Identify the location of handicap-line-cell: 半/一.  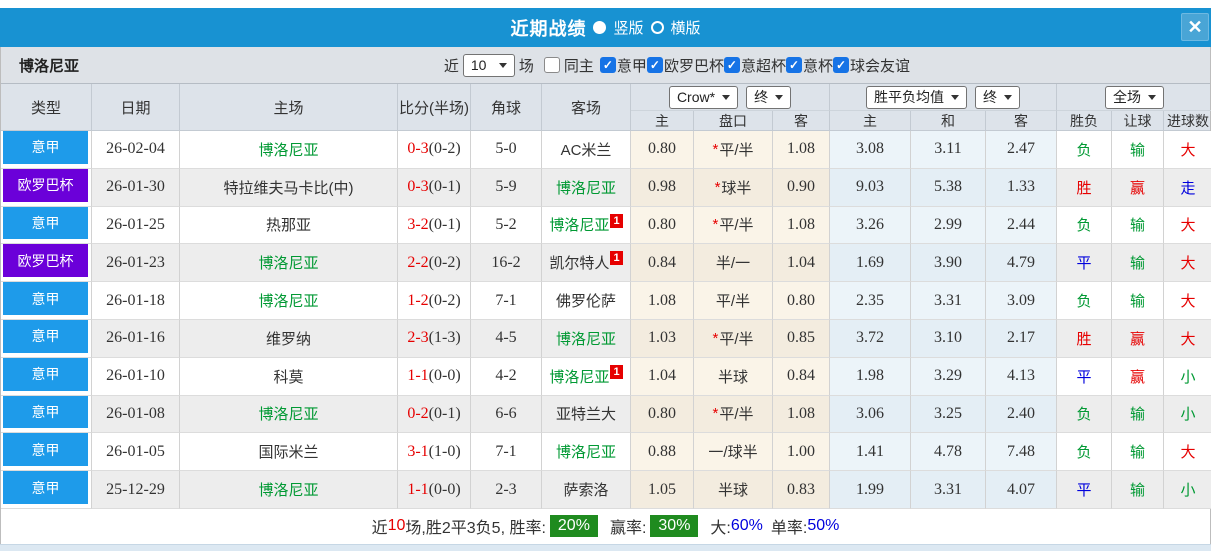
(733, 263).